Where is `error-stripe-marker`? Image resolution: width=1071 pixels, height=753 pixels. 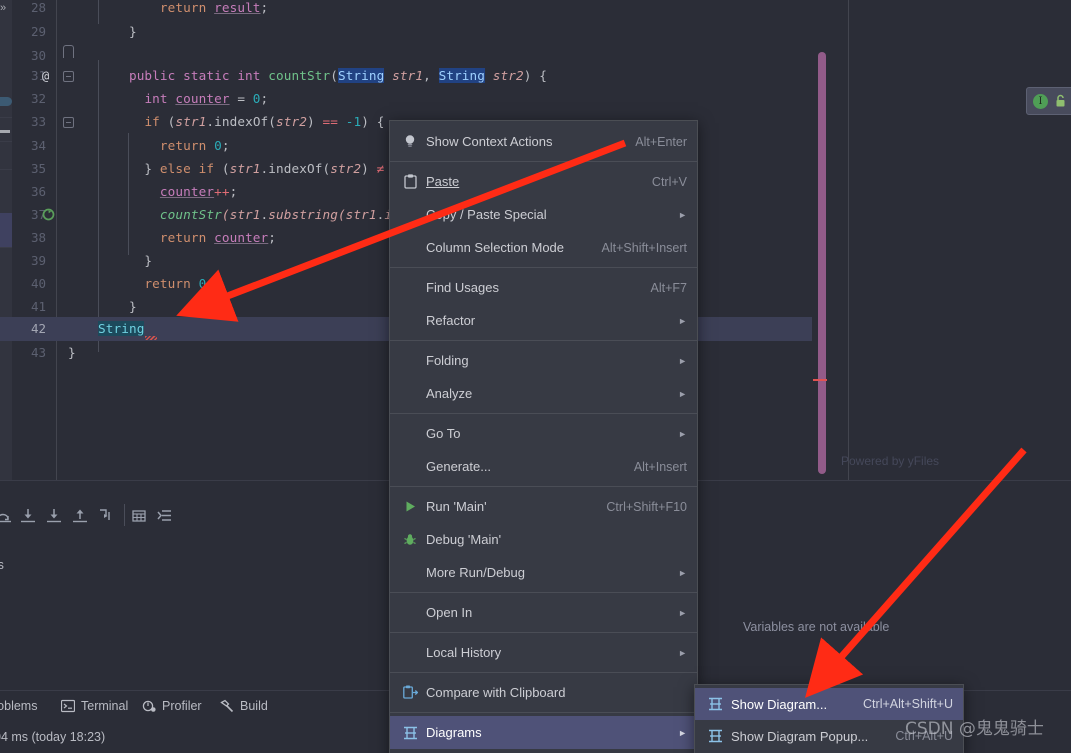
error-stripe-marker is located at coordinates (820, 380).